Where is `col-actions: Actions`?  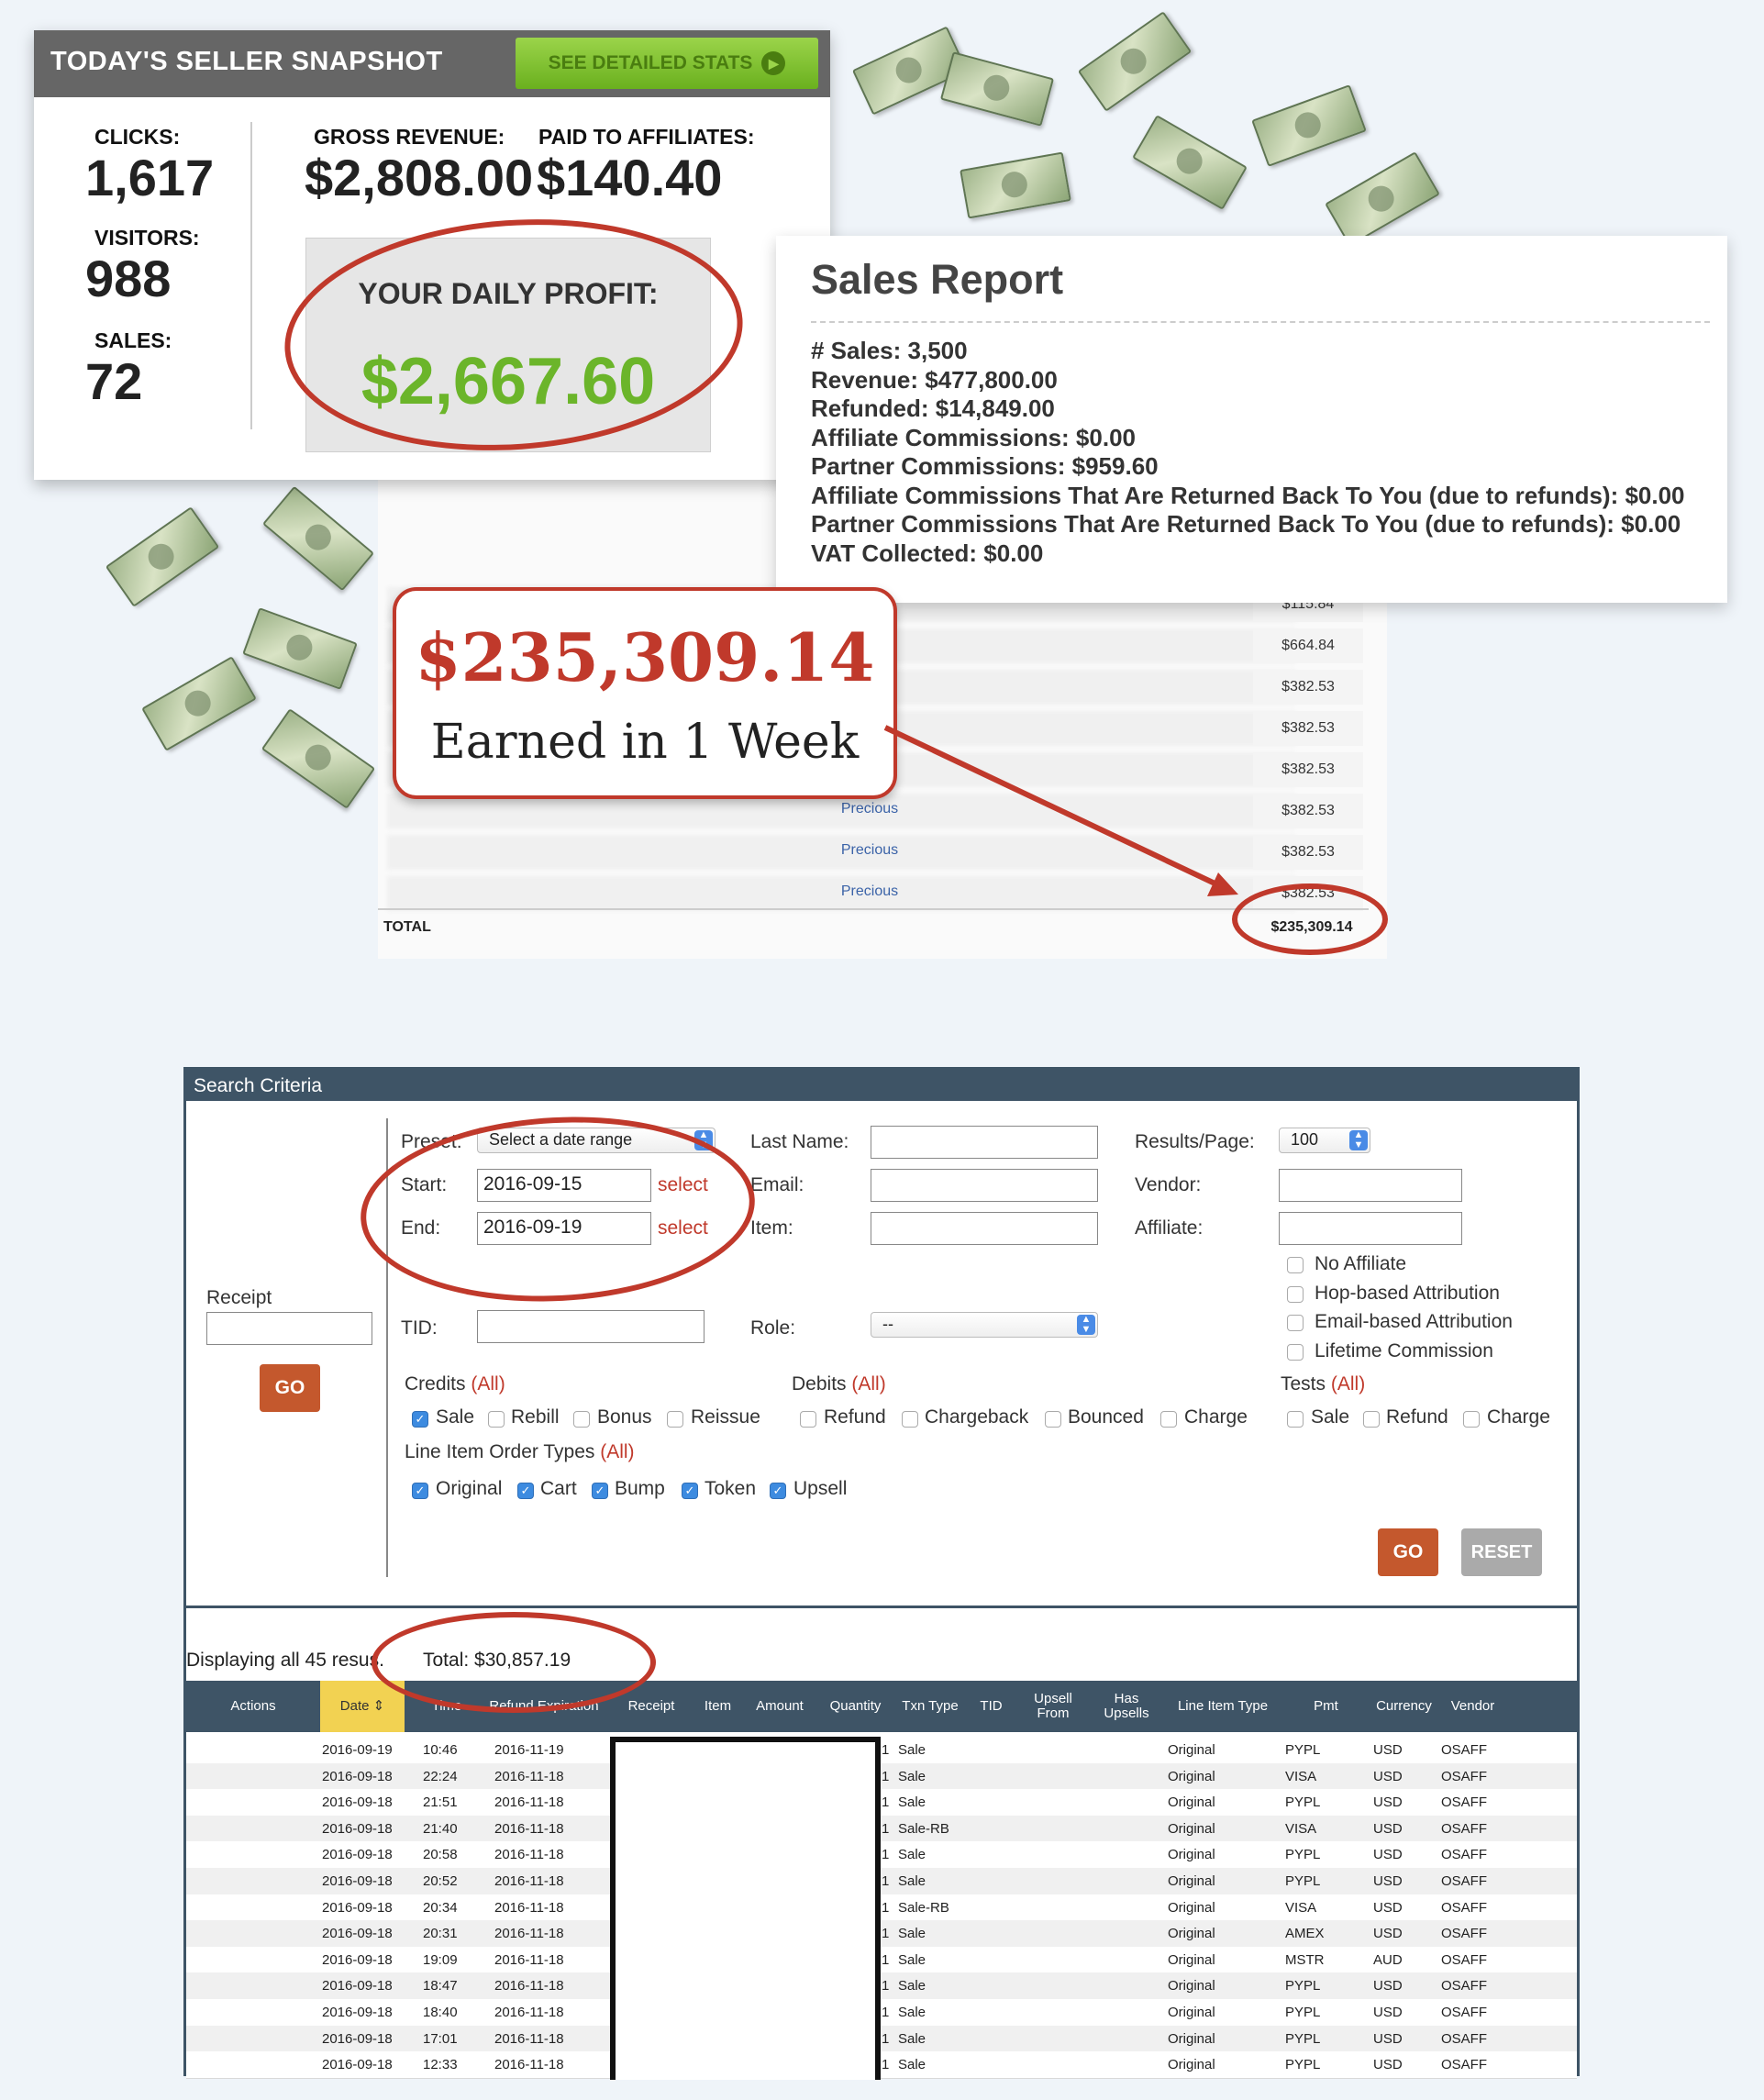
col-actions: Actions is located at coordinates (253, 1707).